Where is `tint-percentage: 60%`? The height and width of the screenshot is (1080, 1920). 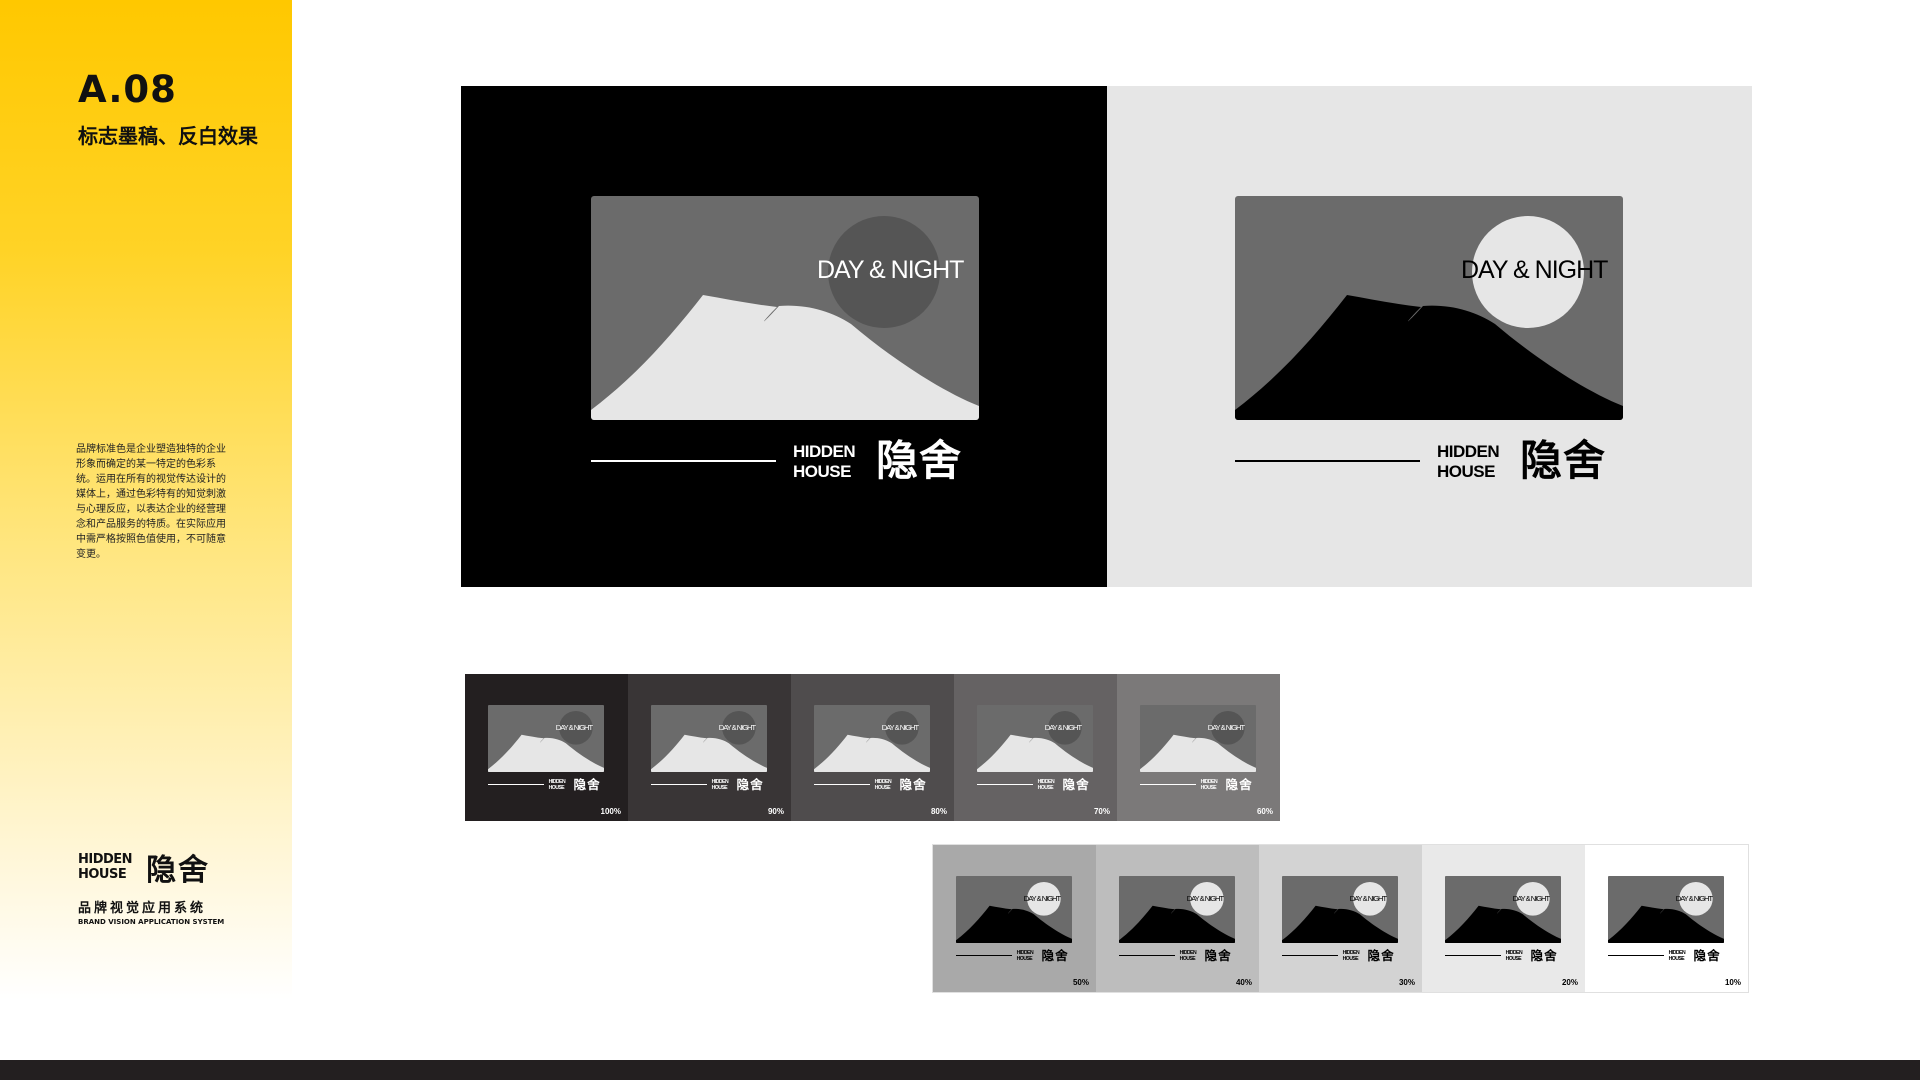 tint-percentage: 60% is located at coordinates (1264, 811).